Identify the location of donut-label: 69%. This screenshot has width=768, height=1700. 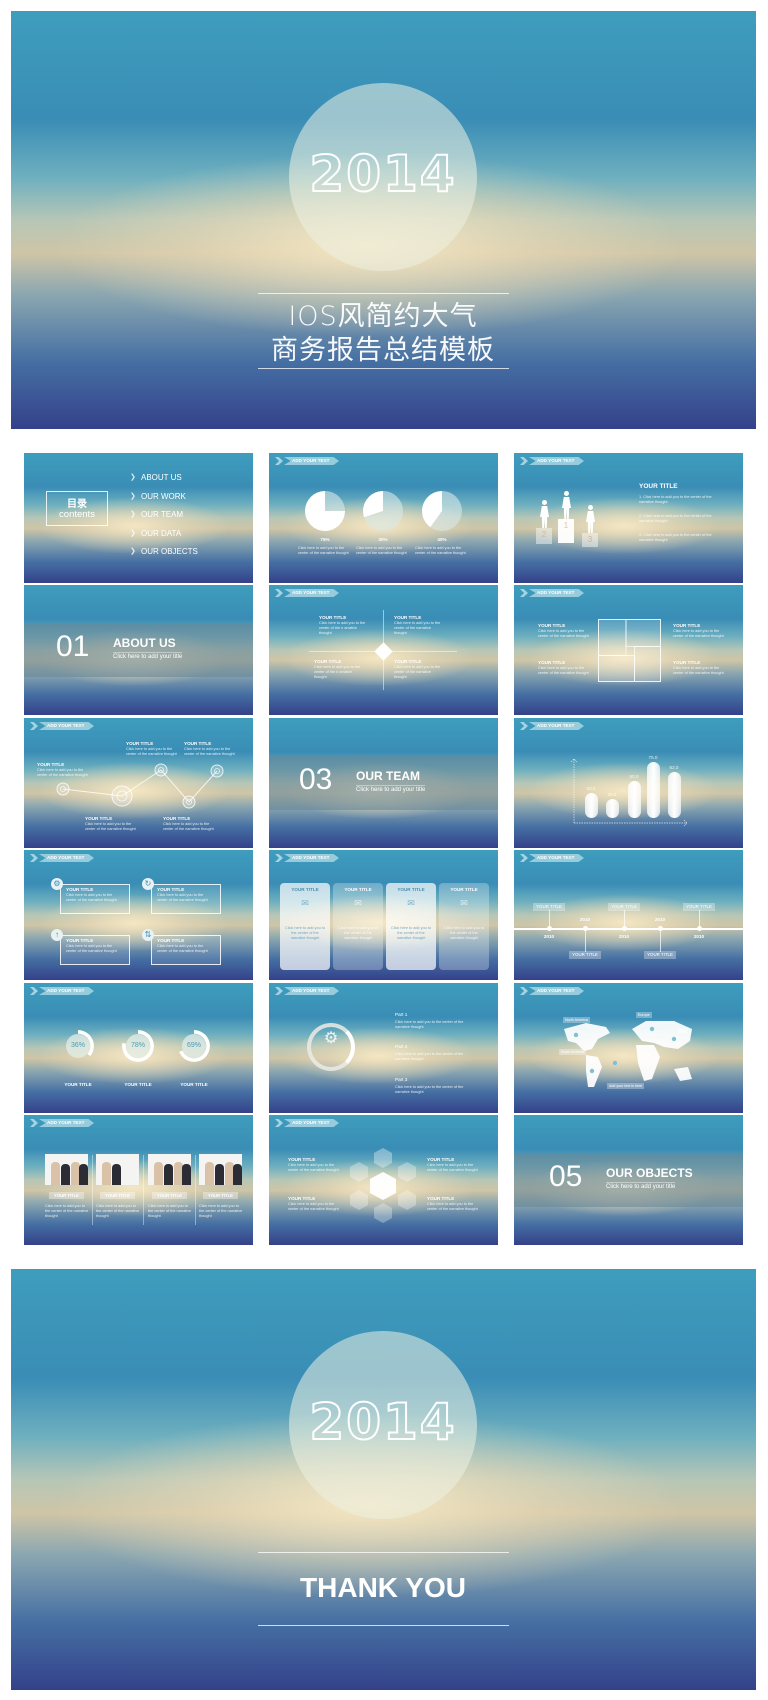
(193, 1045).